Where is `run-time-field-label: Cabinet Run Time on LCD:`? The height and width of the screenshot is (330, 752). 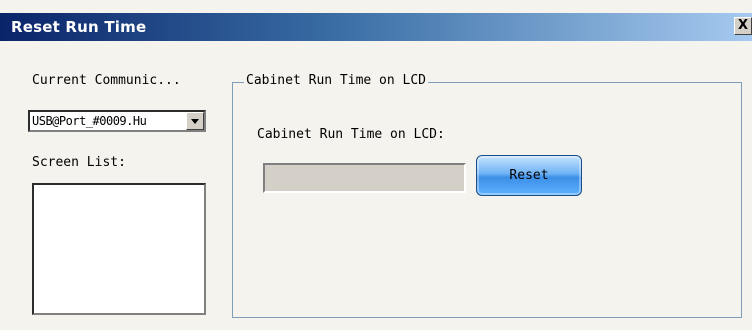 run-time-field-label: Cabinet Run Time on LCD: is located at coordinates (351, 134).